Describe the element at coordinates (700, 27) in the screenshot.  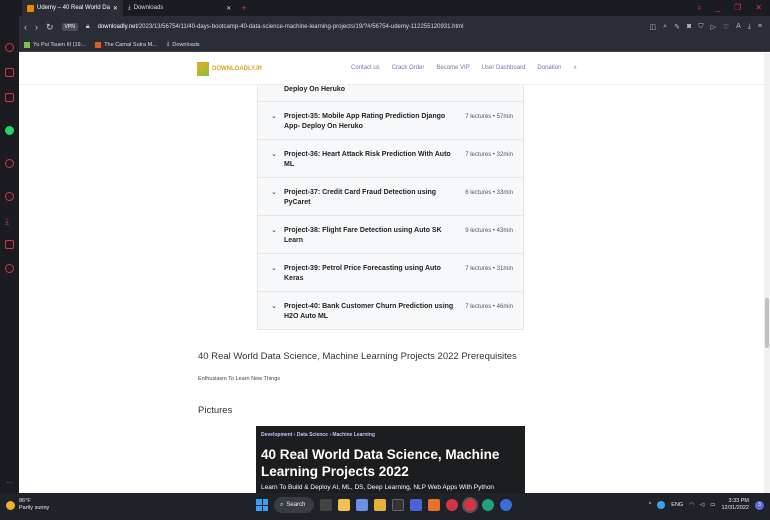
I see `shield-icon: ⛉` at that location.